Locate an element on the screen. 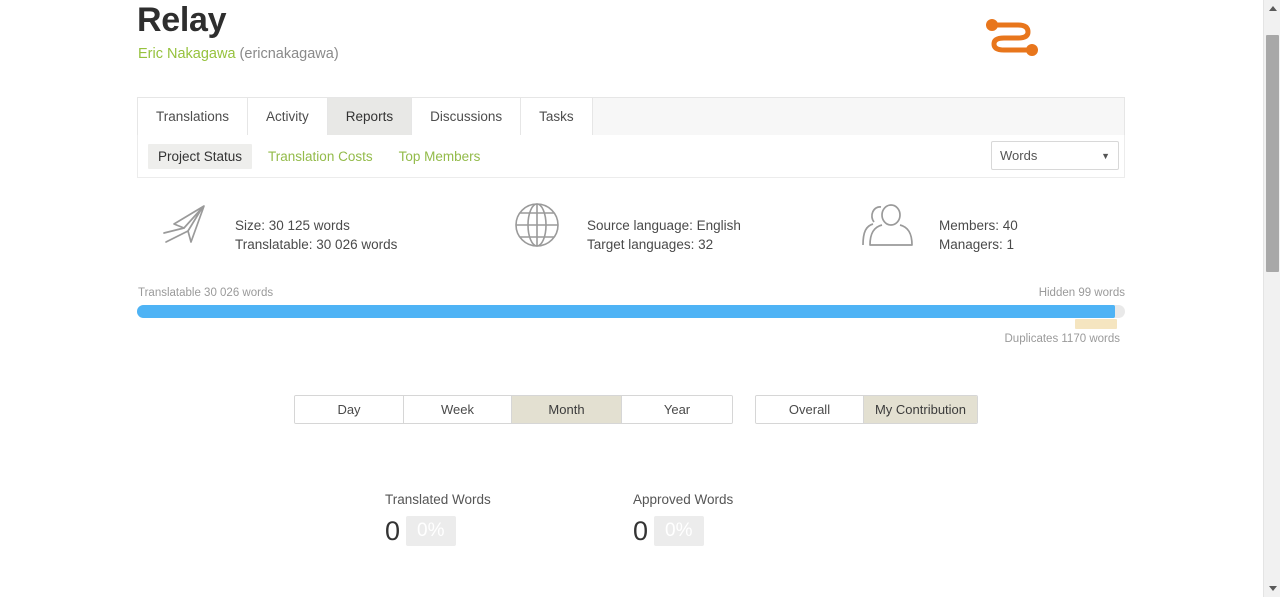 The width and height of the screenshot is (1280, 597). scope-button-overall: Overall is located at coordinates (810, 409).